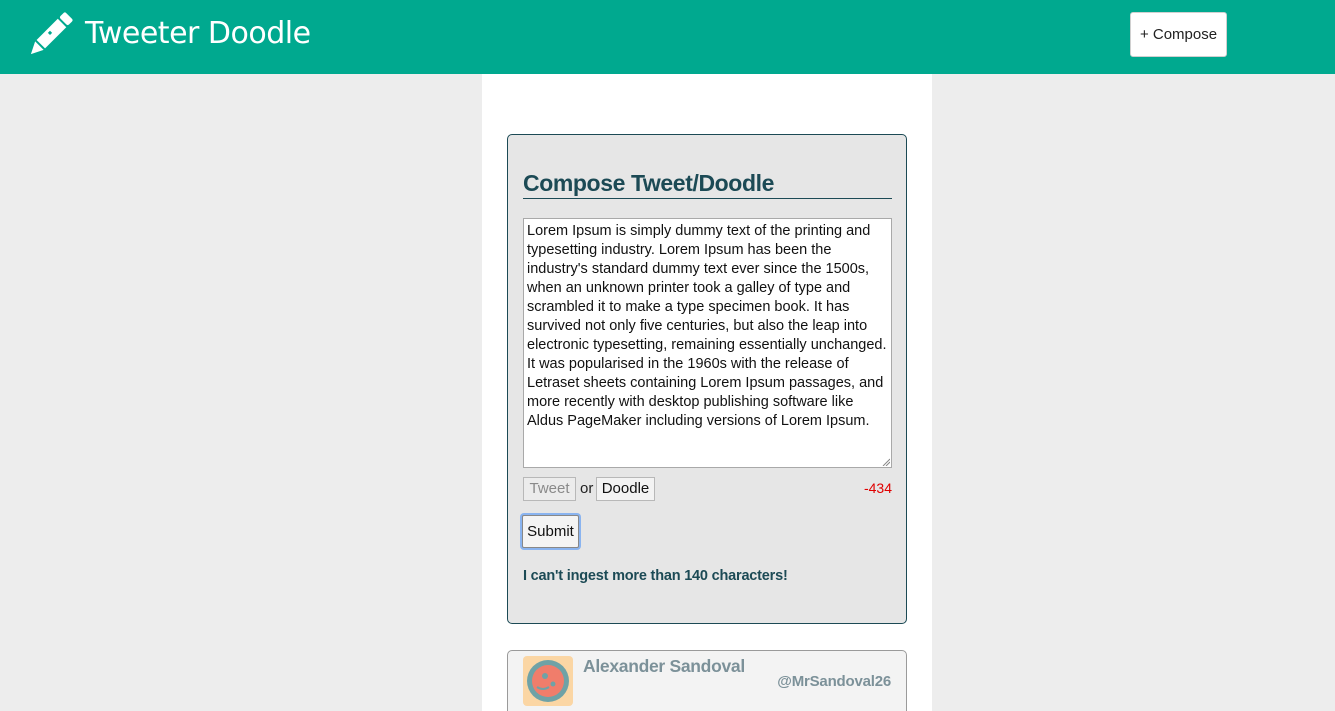 Image resolution: width=1335 pixels, height=711 pixels. What do you see at coordinates (877, 488) in the screenshot?
I see `character-counter: -434` at bounding box center [877, 488].